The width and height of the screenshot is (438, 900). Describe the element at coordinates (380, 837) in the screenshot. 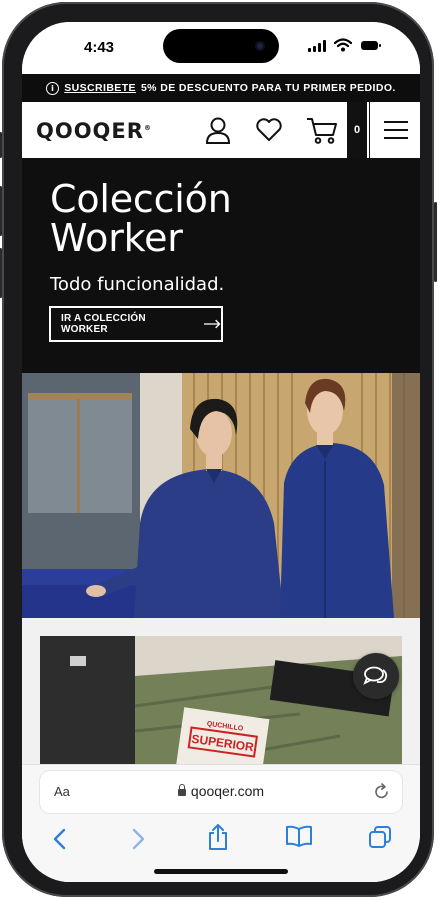

I see `tabs-icon` at that location.